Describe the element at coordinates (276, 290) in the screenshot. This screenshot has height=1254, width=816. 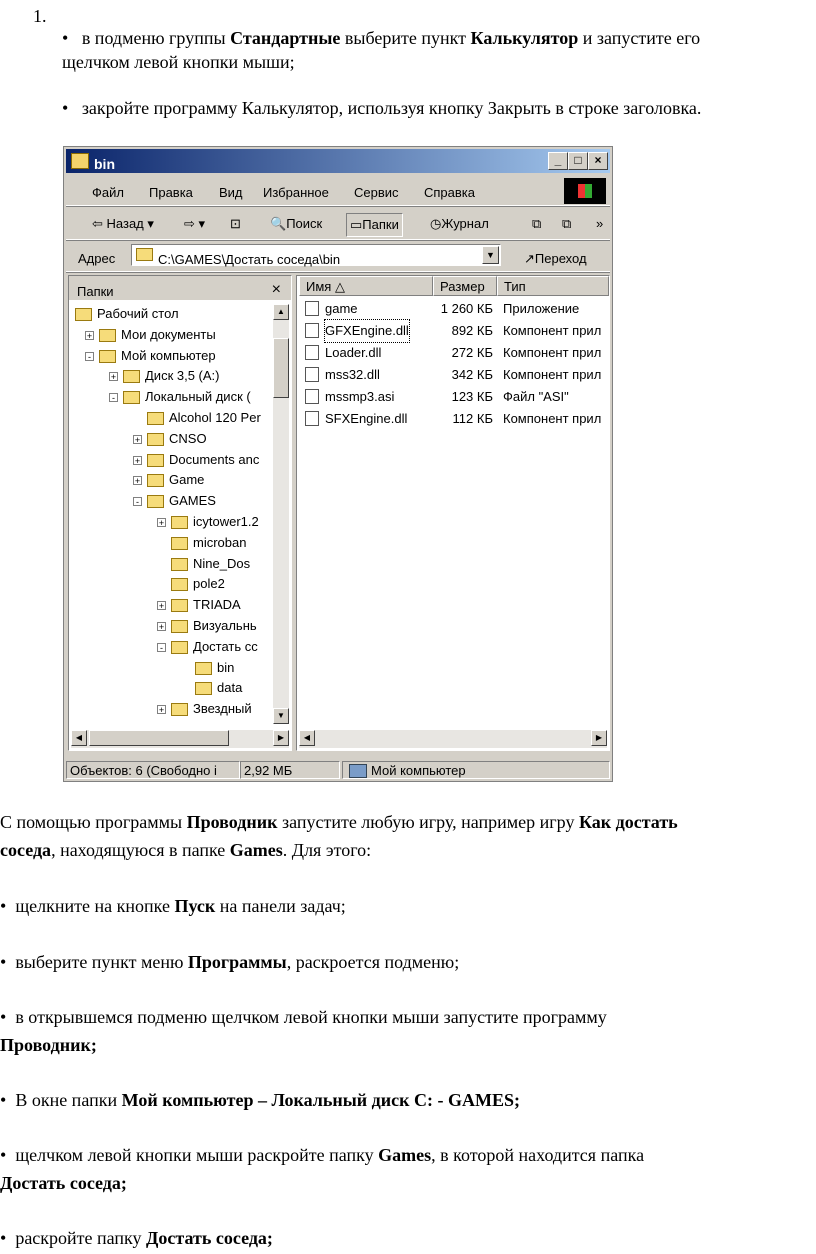
I see `close-icon: ×` at that location.